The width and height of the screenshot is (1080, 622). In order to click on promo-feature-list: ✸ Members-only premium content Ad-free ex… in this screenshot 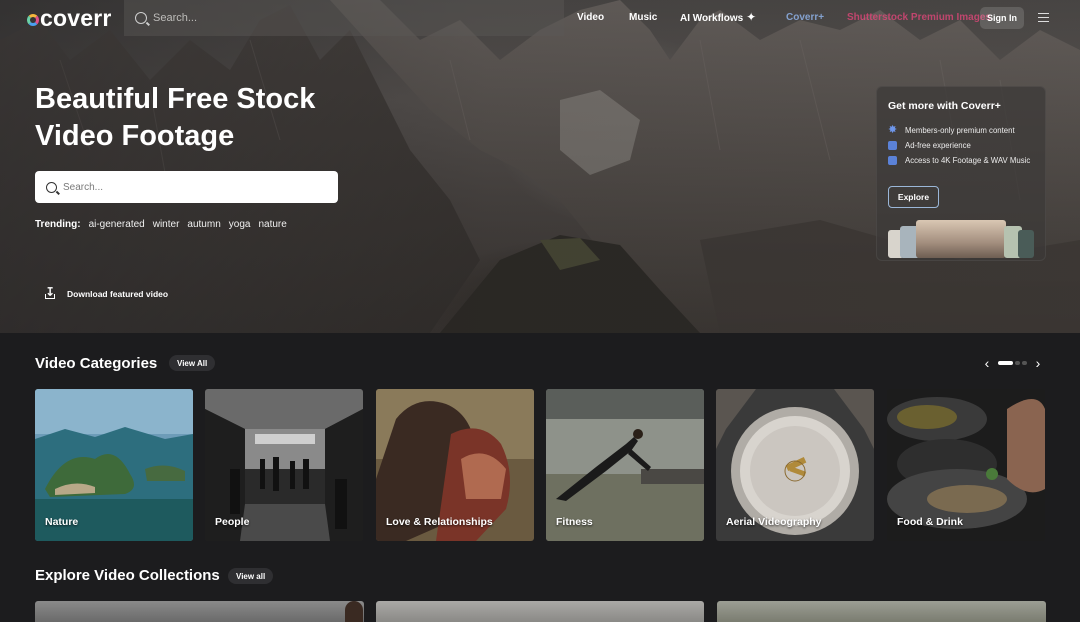, I will do `click(964, 147)`.